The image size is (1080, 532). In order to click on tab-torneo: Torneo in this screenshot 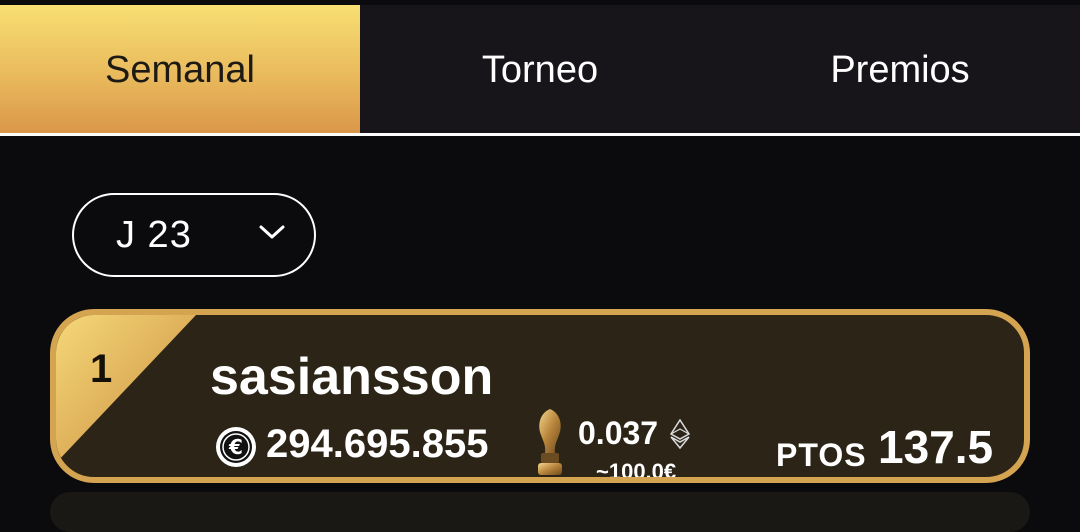, I will do `click(540, 70)`.